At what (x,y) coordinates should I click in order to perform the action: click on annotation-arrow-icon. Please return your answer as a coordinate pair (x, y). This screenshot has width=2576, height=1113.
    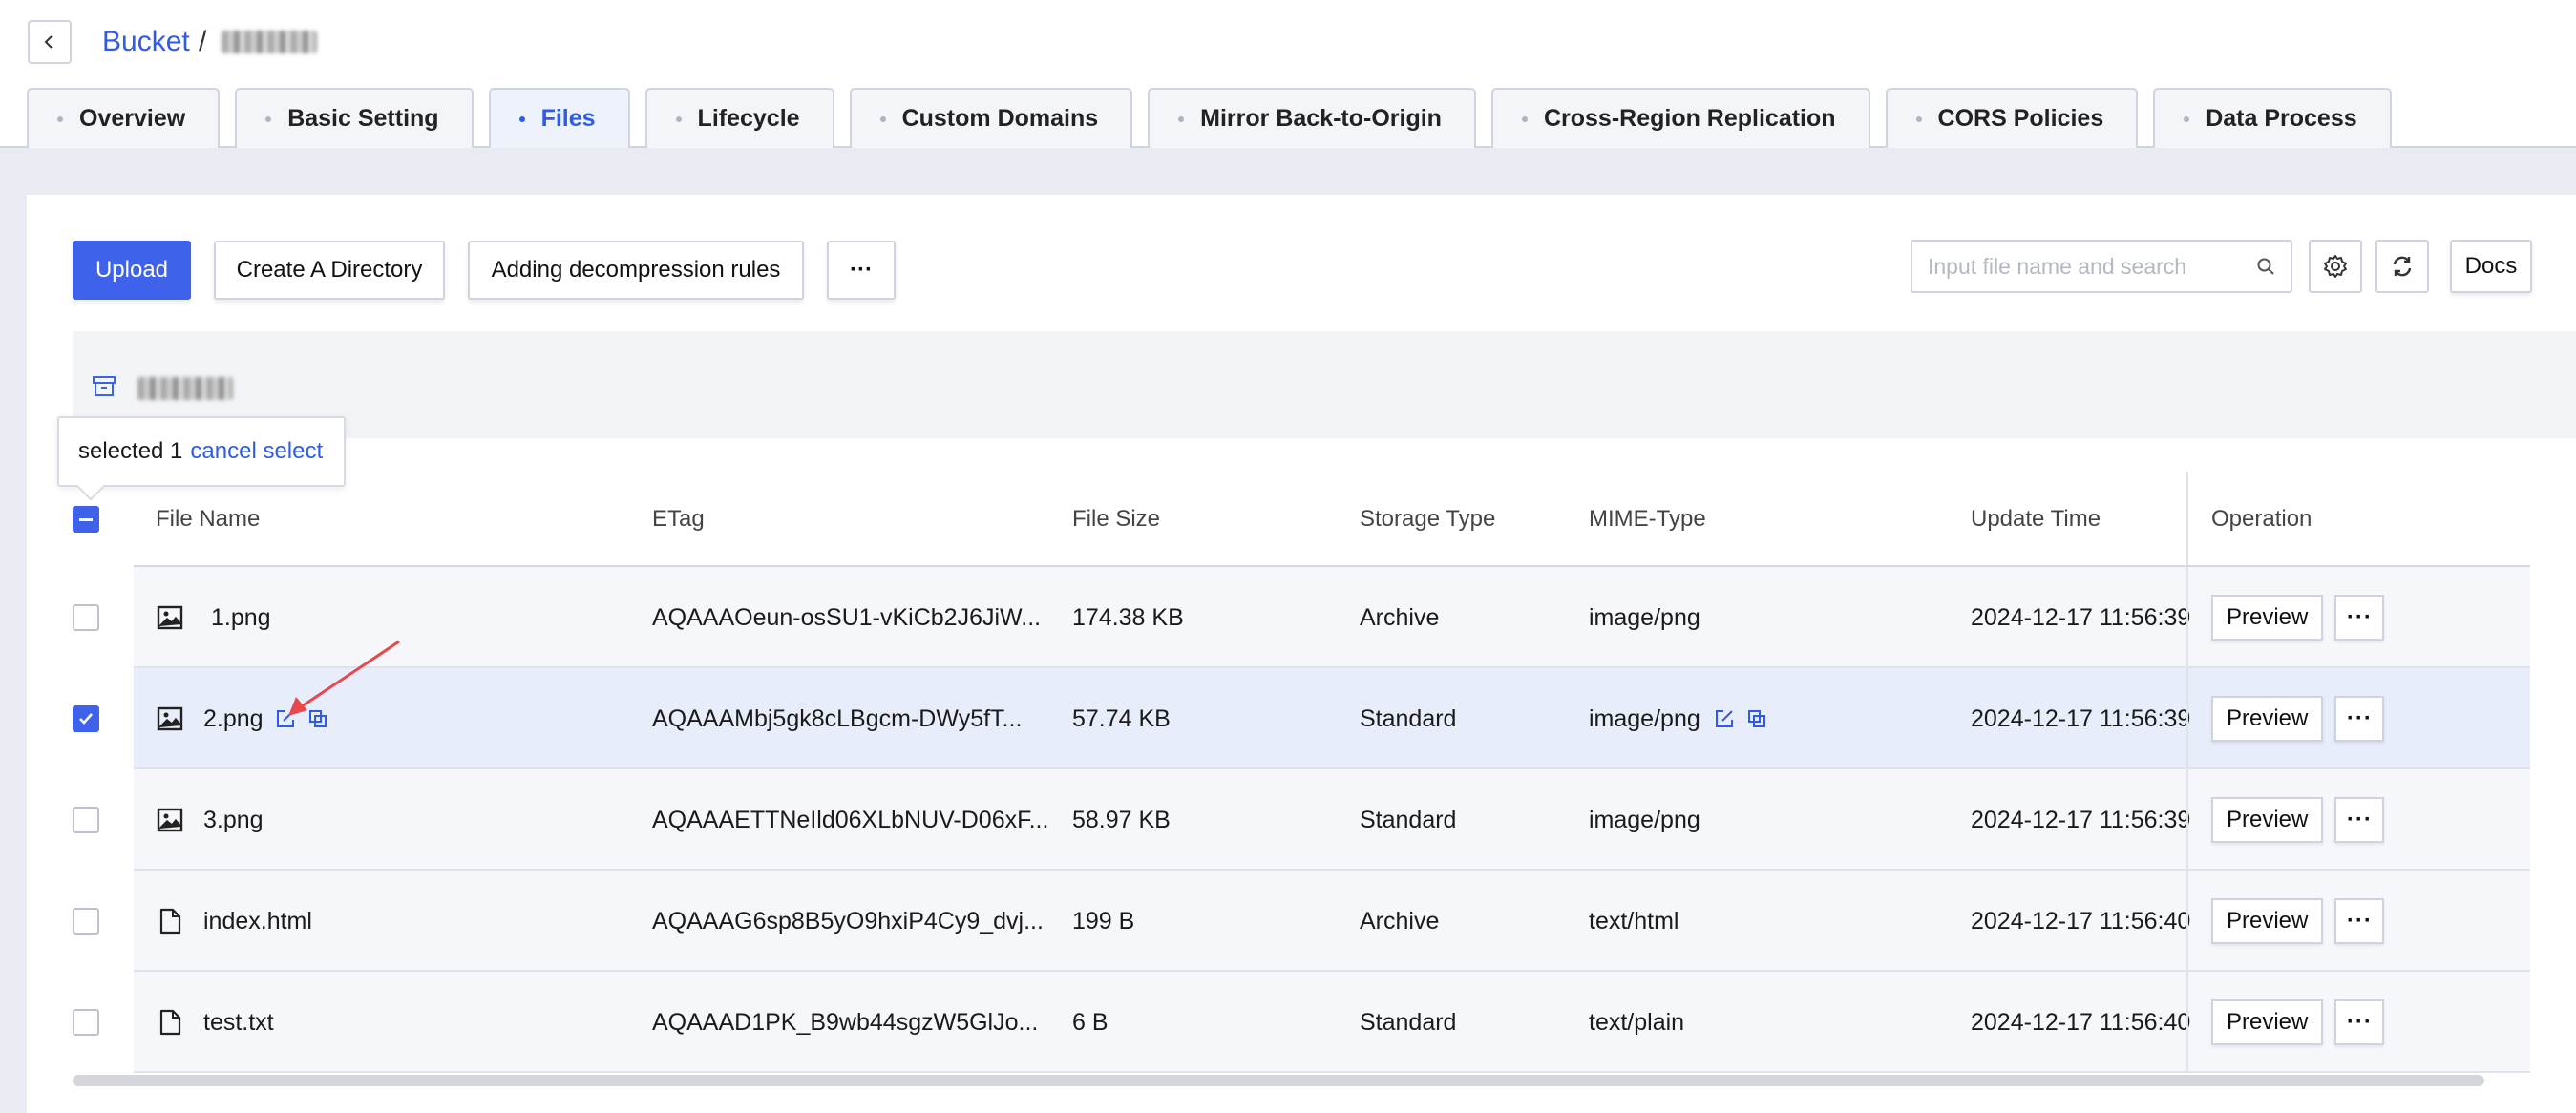
    Looking at the image, I should click on (344, 678).